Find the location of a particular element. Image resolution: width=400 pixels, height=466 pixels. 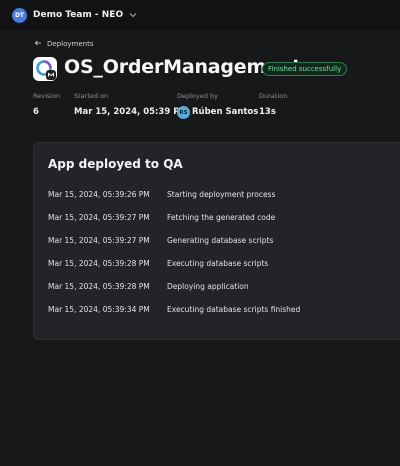

deployer-avatar: RS is located at coordinates (183, 112).